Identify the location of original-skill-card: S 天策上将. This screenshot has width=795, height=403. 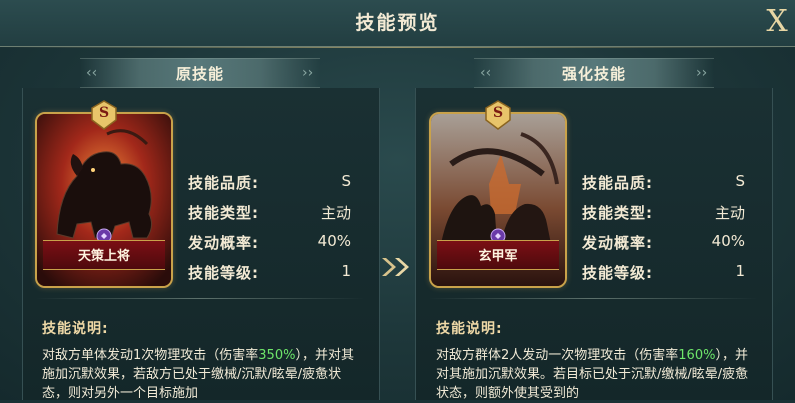
(104, 195).